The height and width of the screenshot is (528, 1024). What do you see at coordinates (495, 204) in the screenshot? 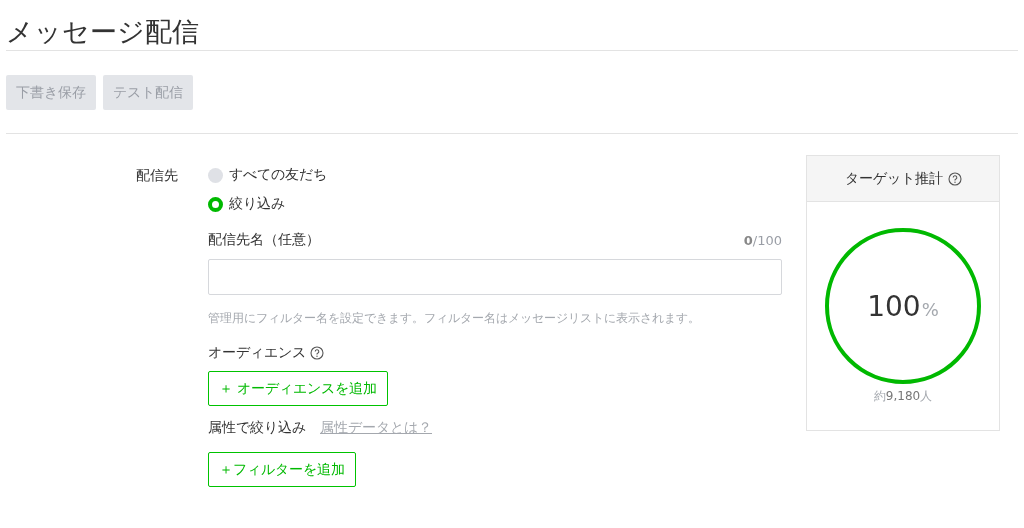
I see `radio-option: 絞り込み` at bounding box center [495, 204].